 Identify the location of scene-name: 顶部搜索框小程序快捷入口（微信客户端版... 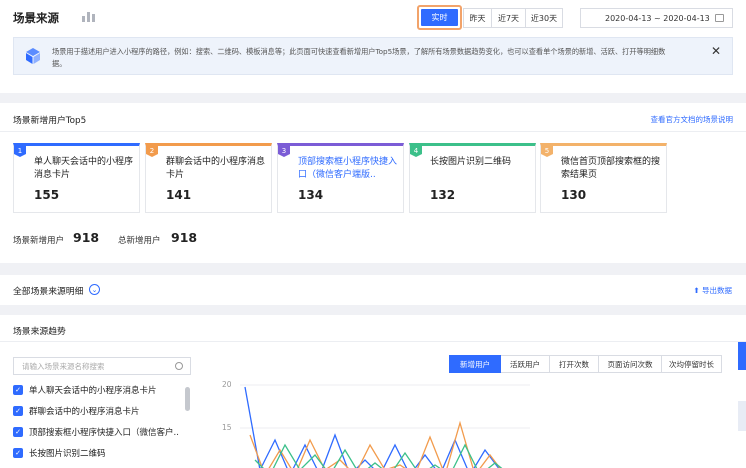
(348, 168).